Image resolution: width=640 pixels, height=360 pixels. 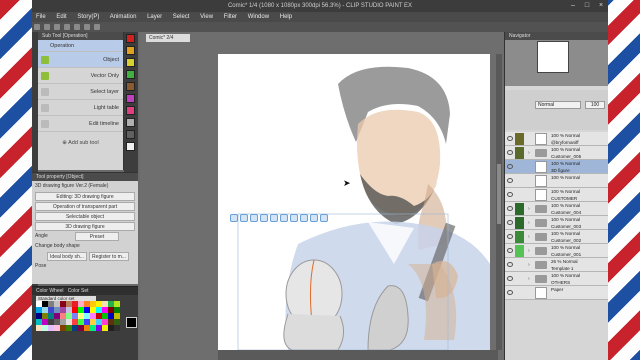 What do you see at coordinates (556, 181) in the screenshot?
I see `layer-row: 100 % Normal` at bounding box center [556, 181].